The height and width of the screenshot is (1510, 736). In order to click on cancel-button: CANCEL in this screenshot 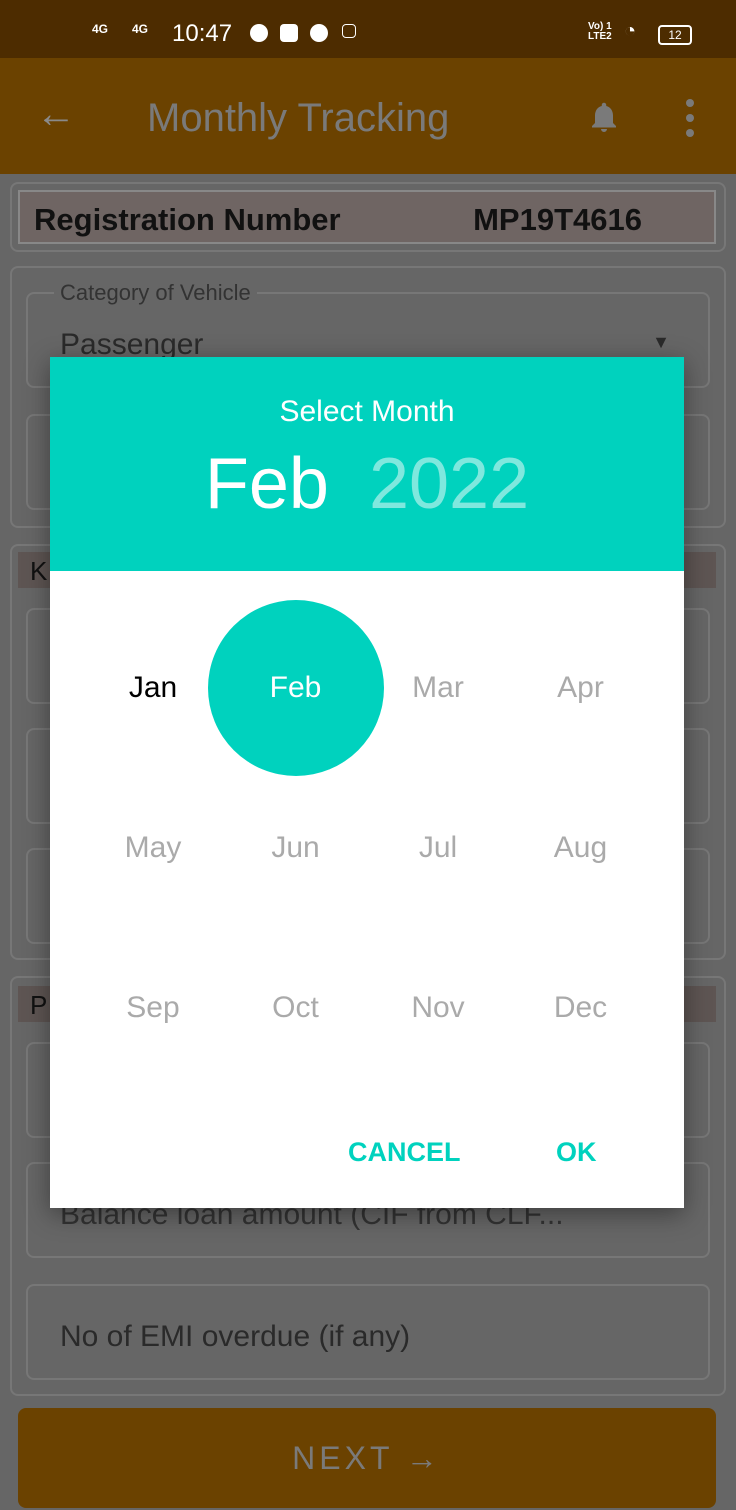, I will do `click(404, 1152)`.